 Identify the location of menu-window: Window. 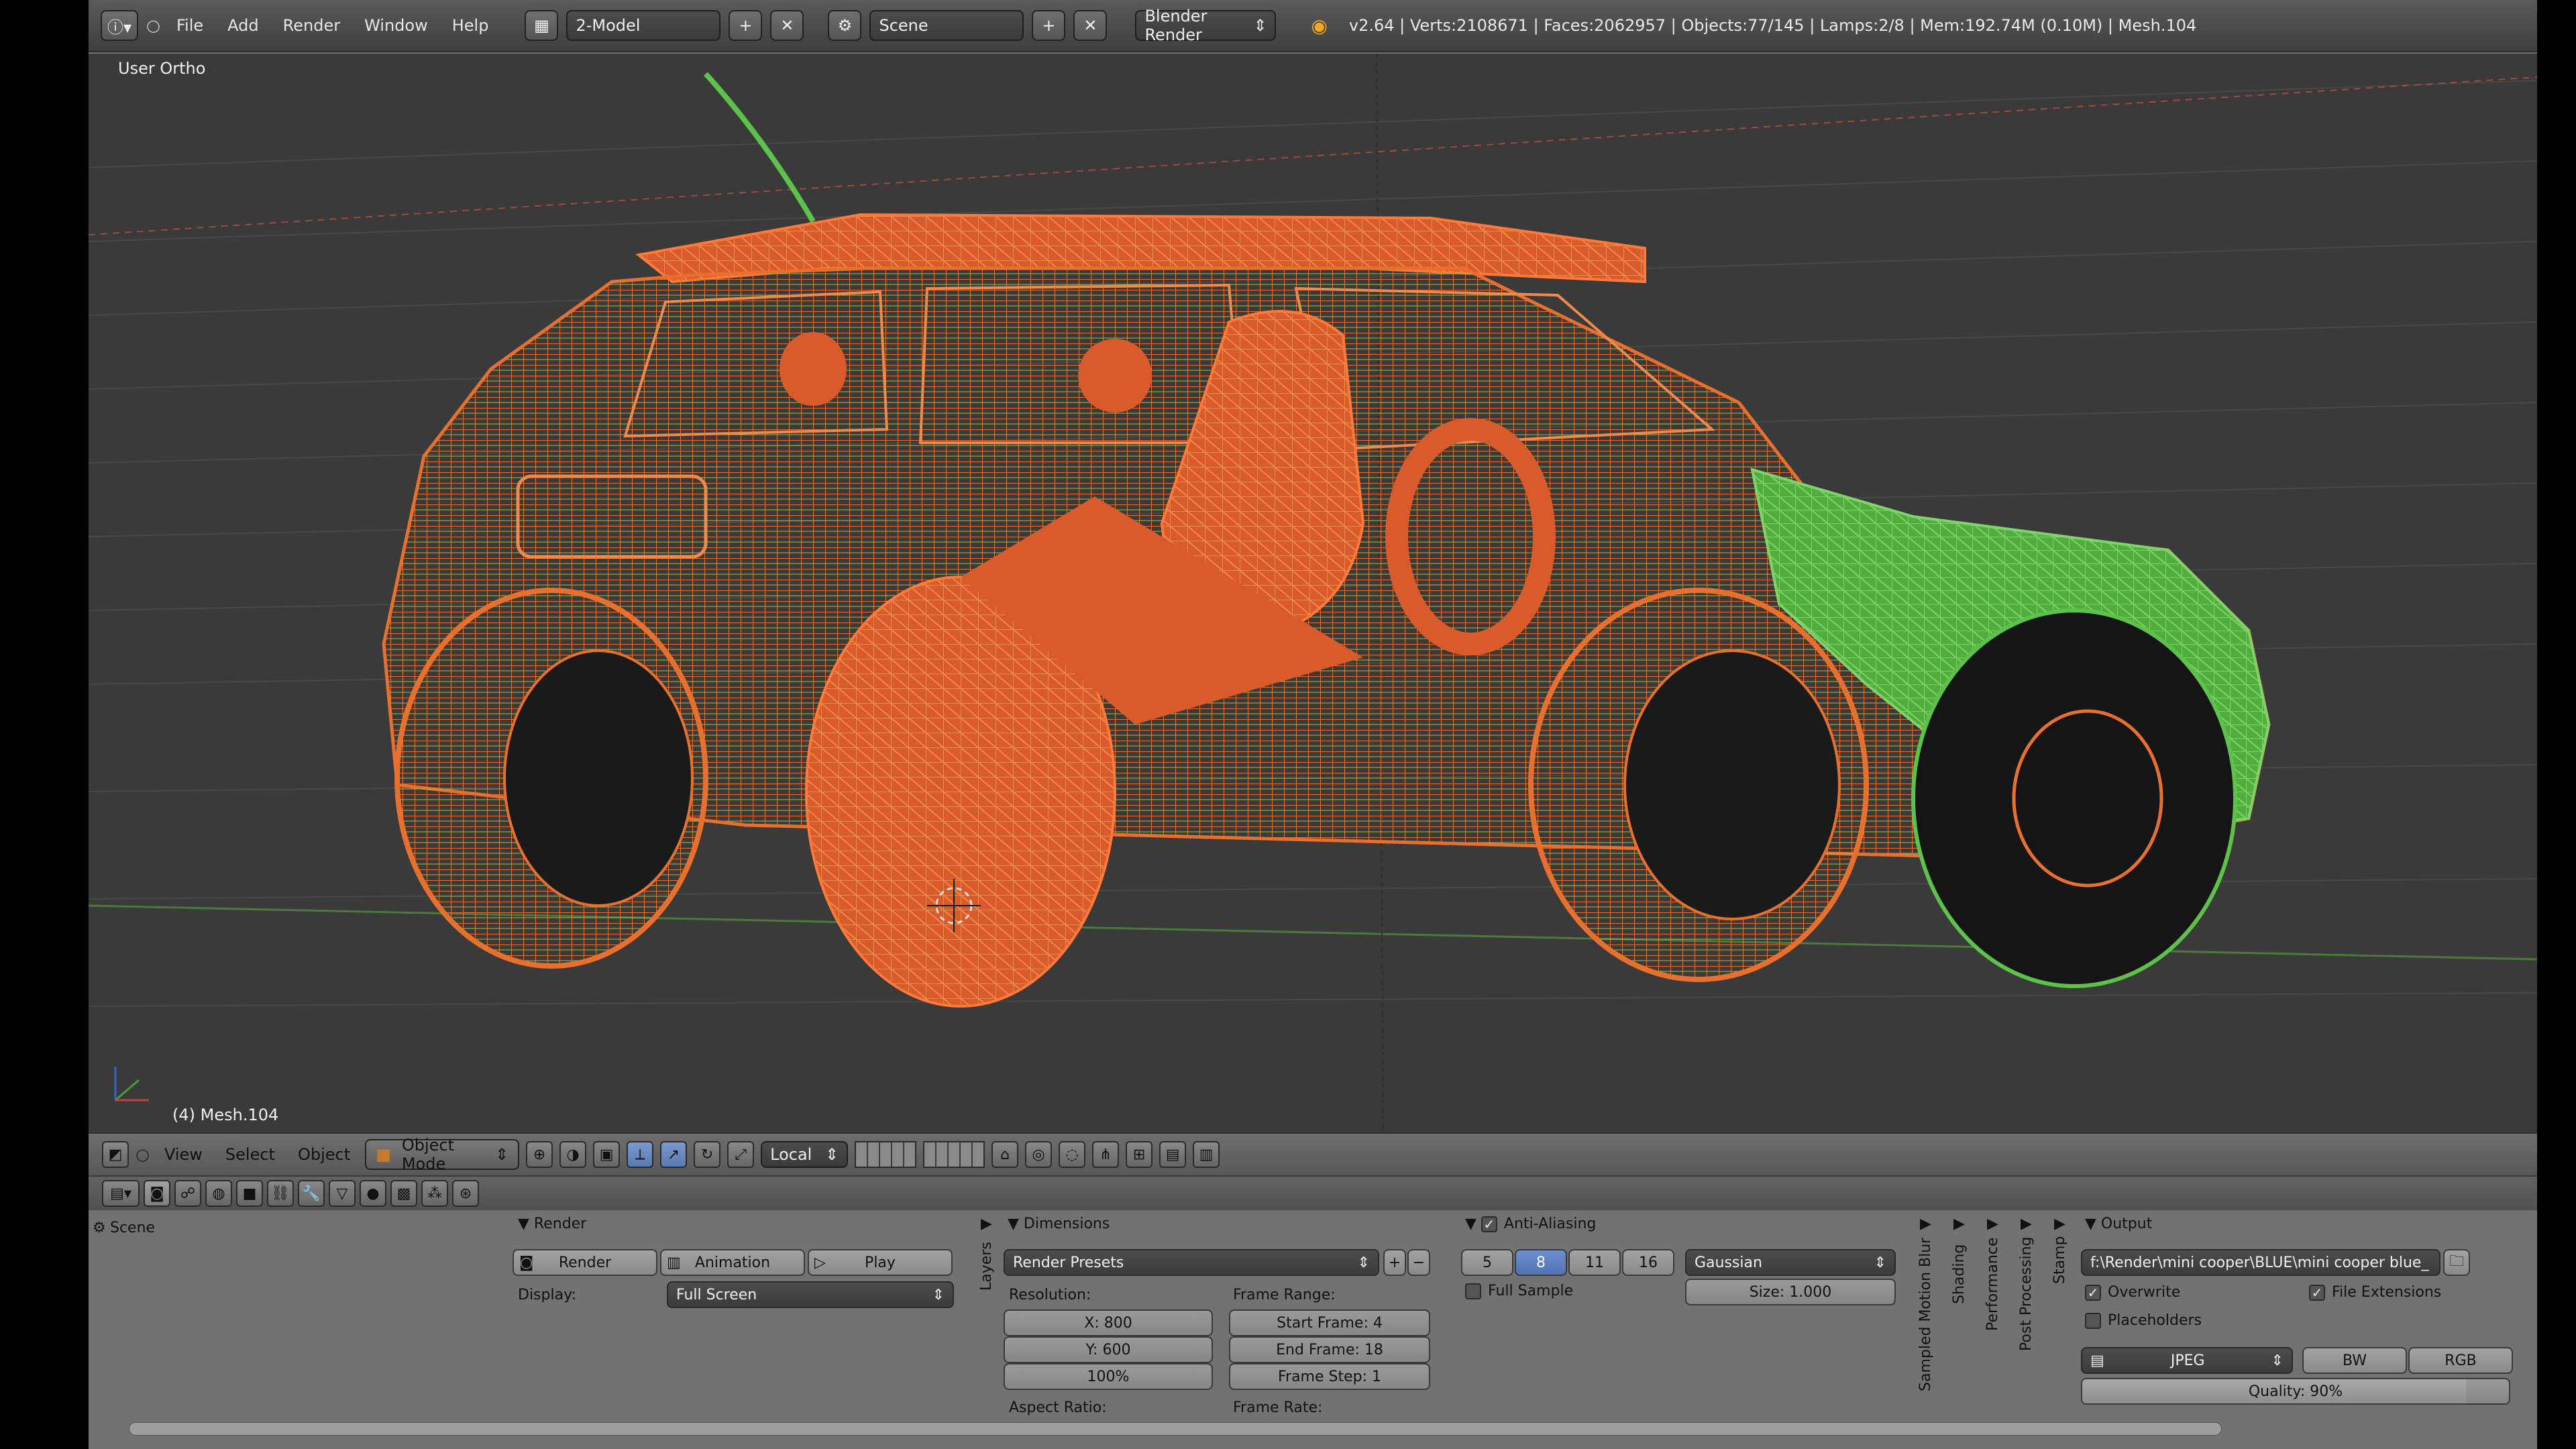
(396, 25).